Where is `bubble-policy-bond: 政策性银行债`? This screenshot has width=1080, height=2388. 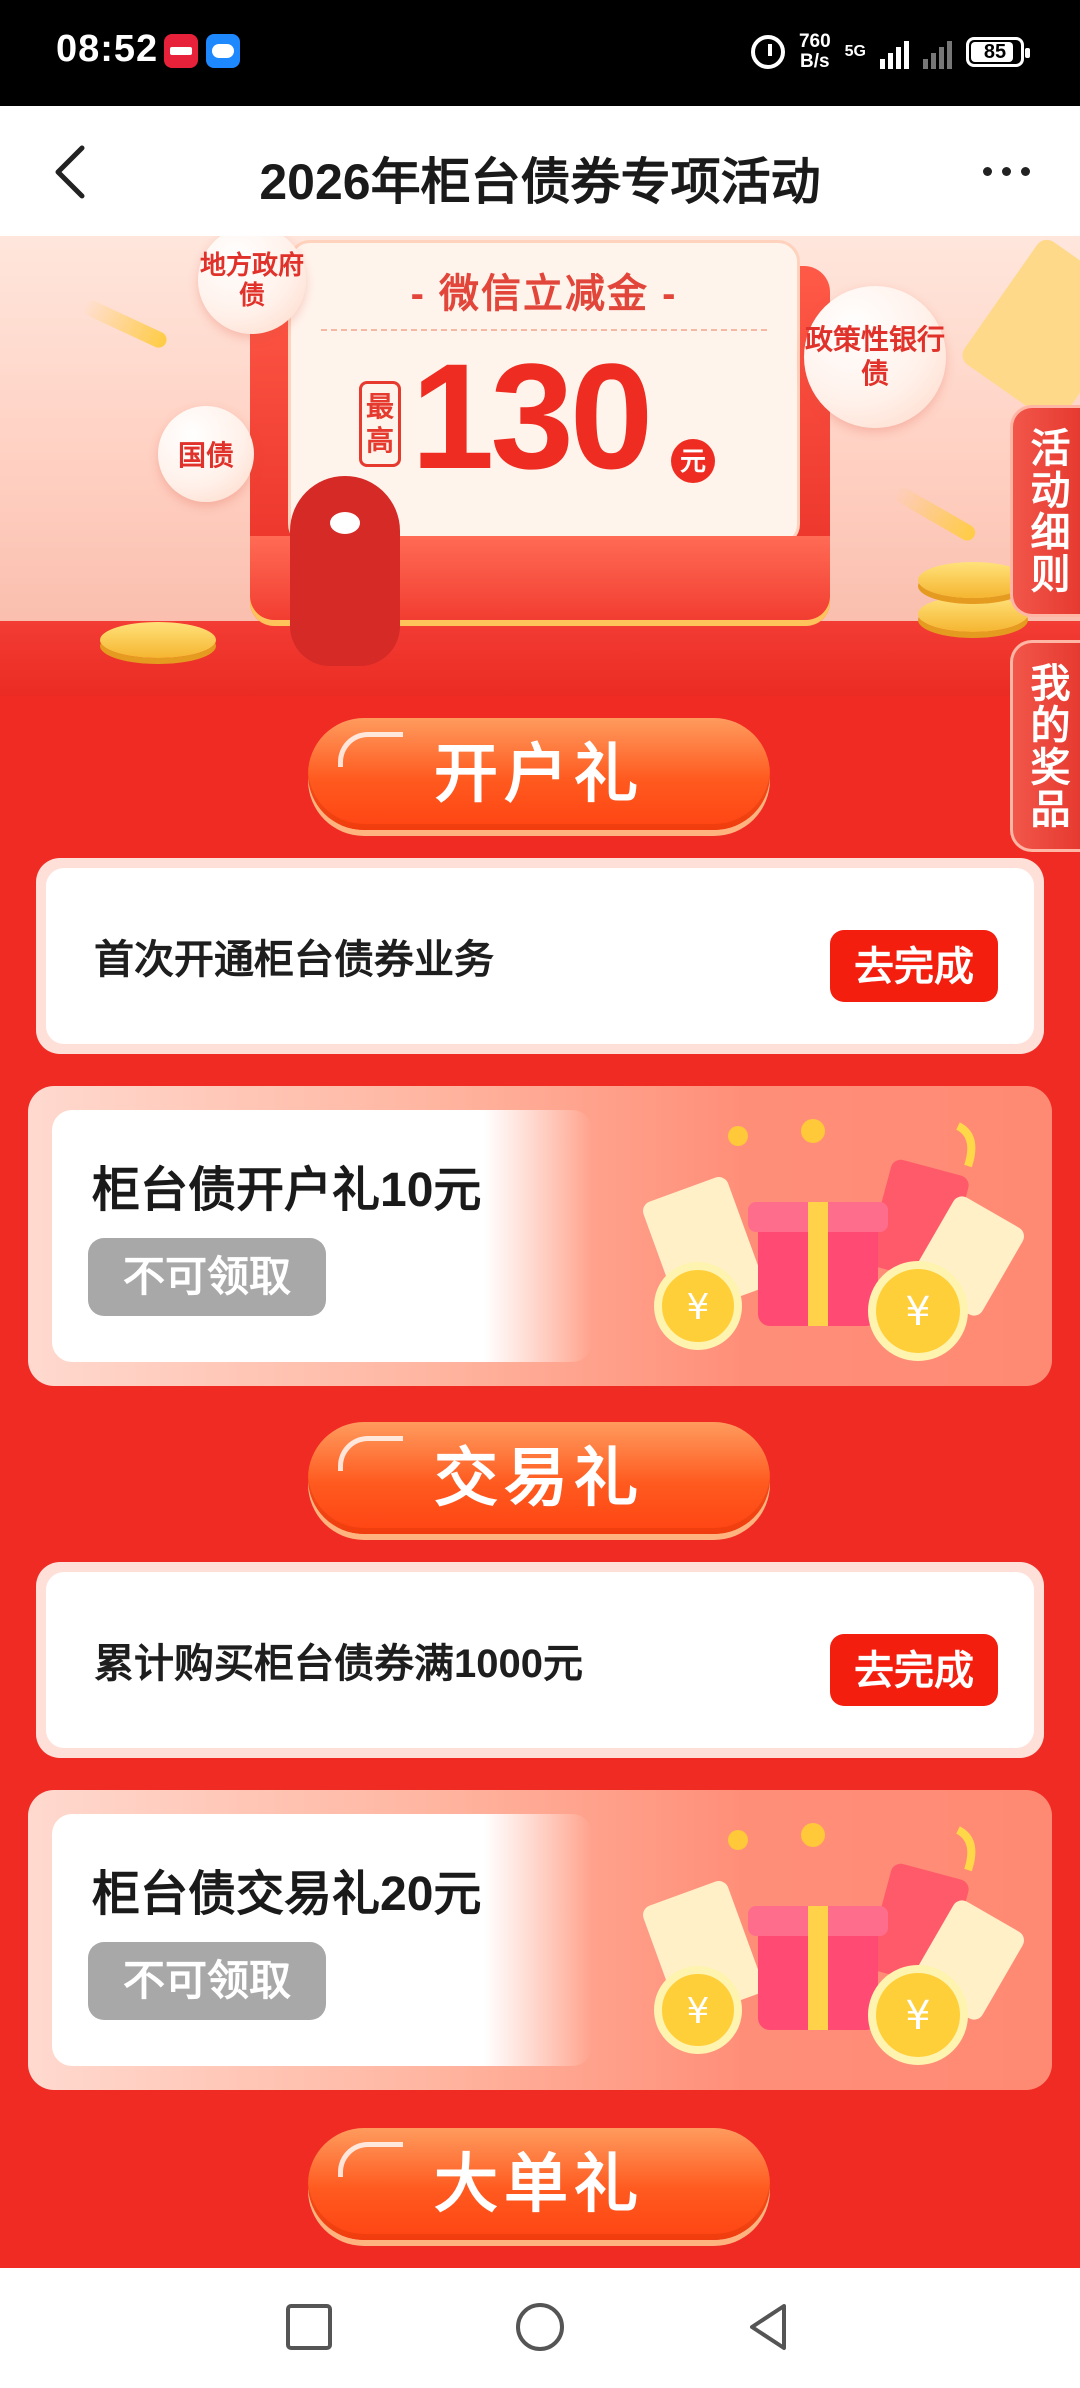
bubble-policy-bond: 政策性银行债 is located at coordinates (875, 357).